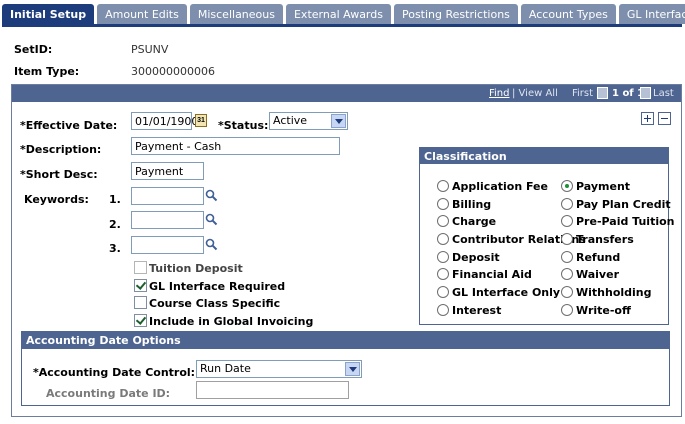 This screenshot has height=424, width=685. I want to click on radio-application-fee, so click(443, 186).